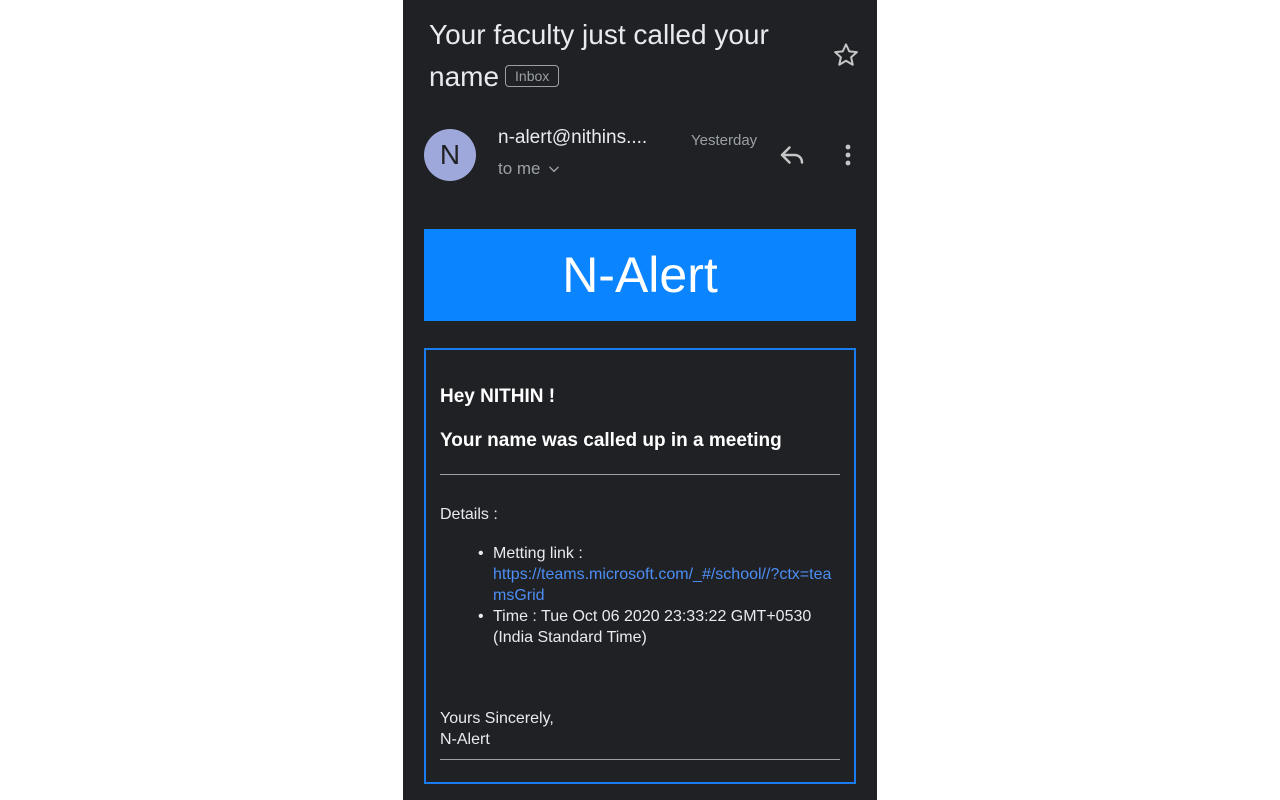  What do you see at coordinates (640, 759) in the screenshot?
I see `divider-bottom` at bounding box center [640, 759].